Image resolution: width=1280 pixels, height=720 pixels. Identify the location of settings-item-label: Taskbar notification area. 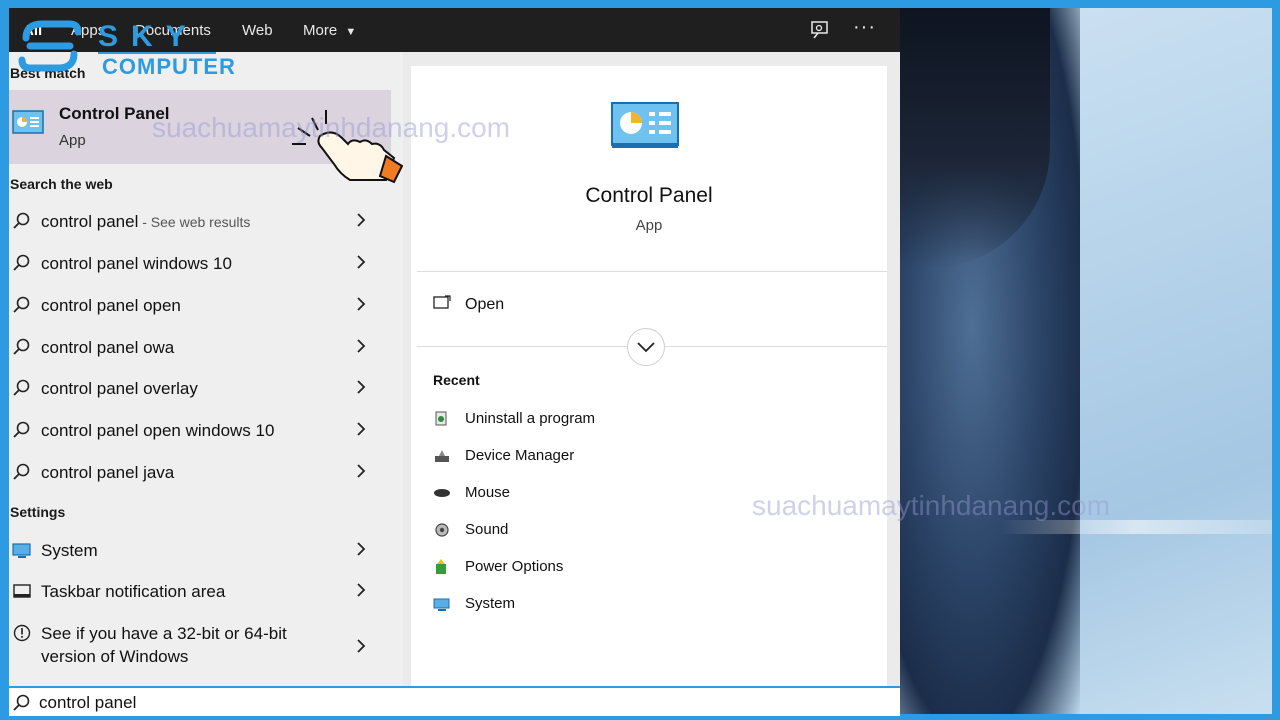
(133, 591).